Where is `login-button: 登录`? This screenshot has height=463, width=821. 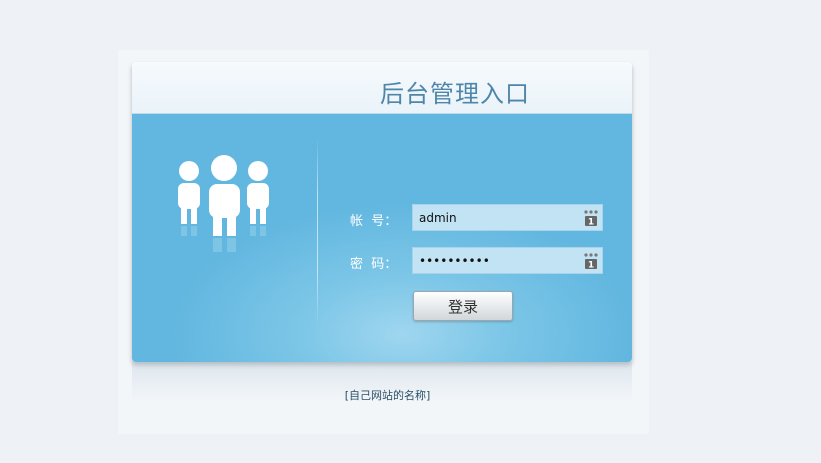 login-button: 登录 is located at coordinates (463, 306).